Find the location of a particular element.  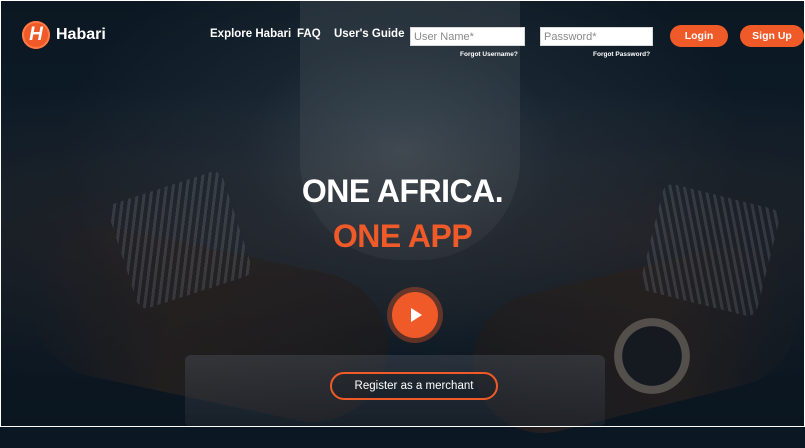

hero-subline: ONE APP is located at coordinates (402, 236).